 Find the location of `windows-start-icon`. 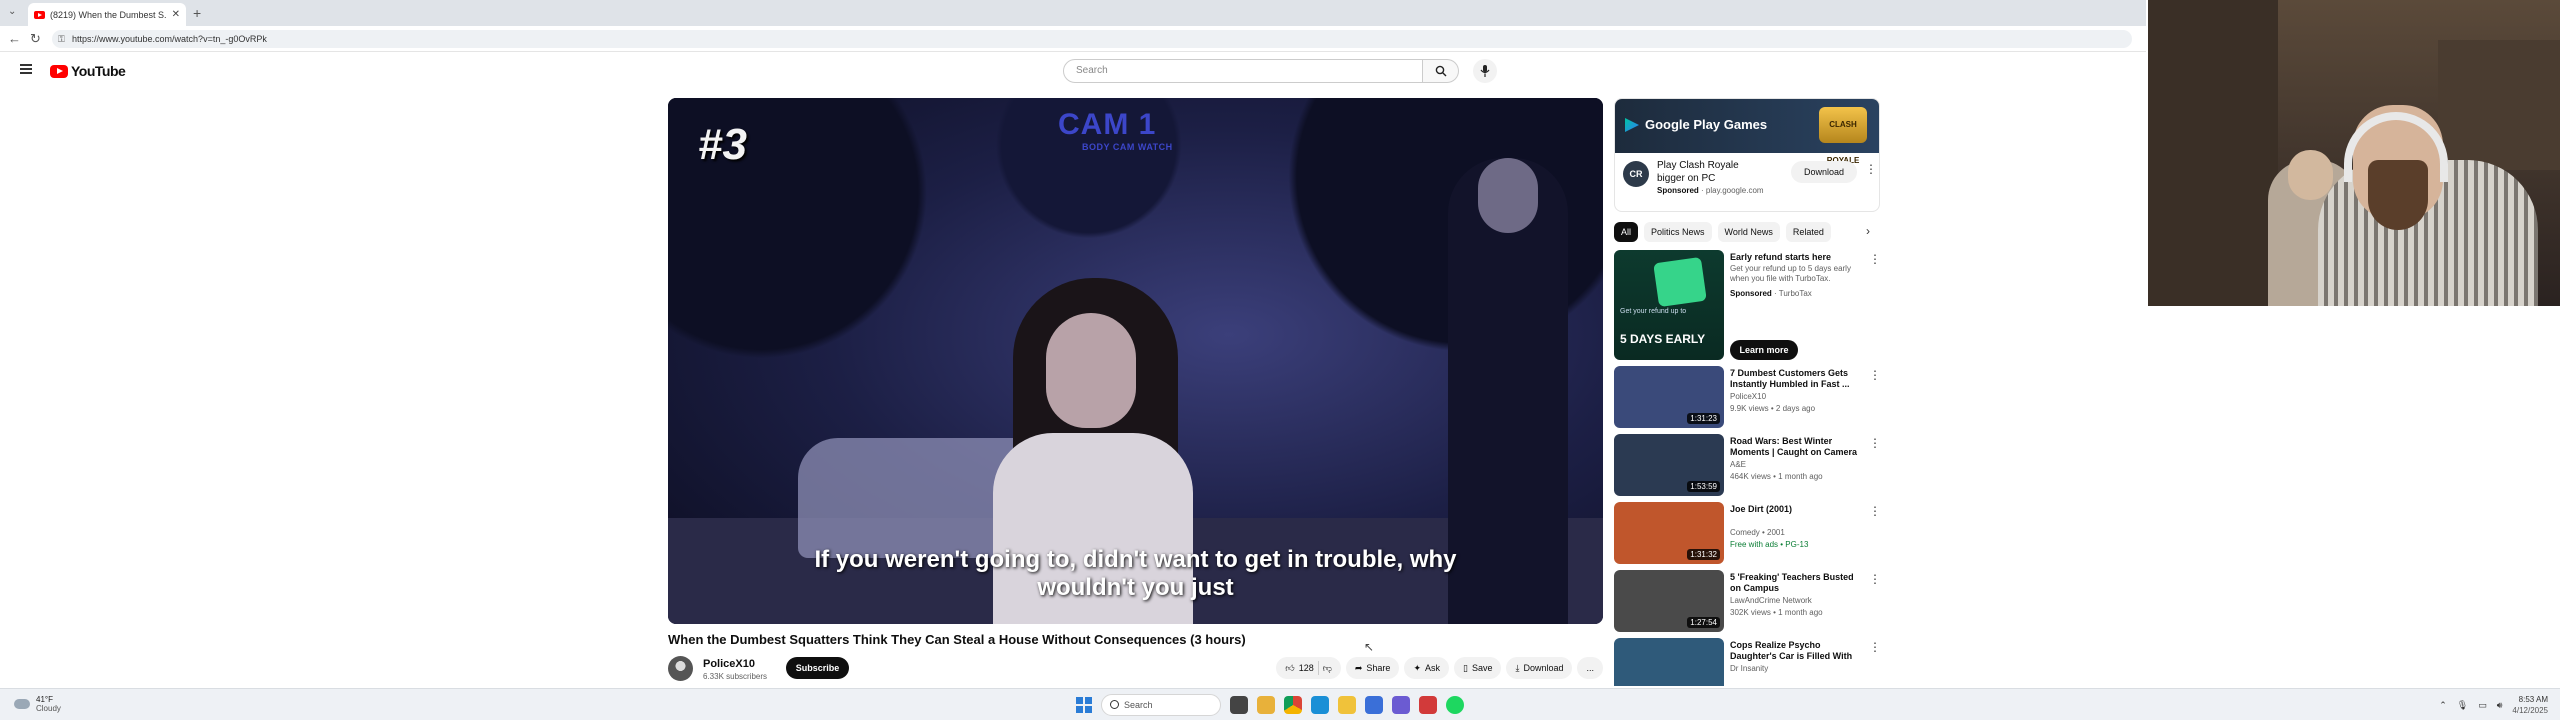

windows-start-icon is located at coordinates (1084, 705).